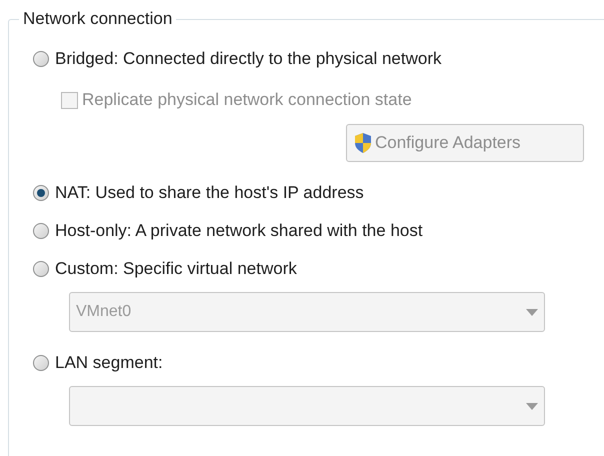 The width and height of the screenshot is (604, 456). Describe the element at coordinates (104, 312) in the screenshot. I see `dropdown-value: VMnet0` at that location.